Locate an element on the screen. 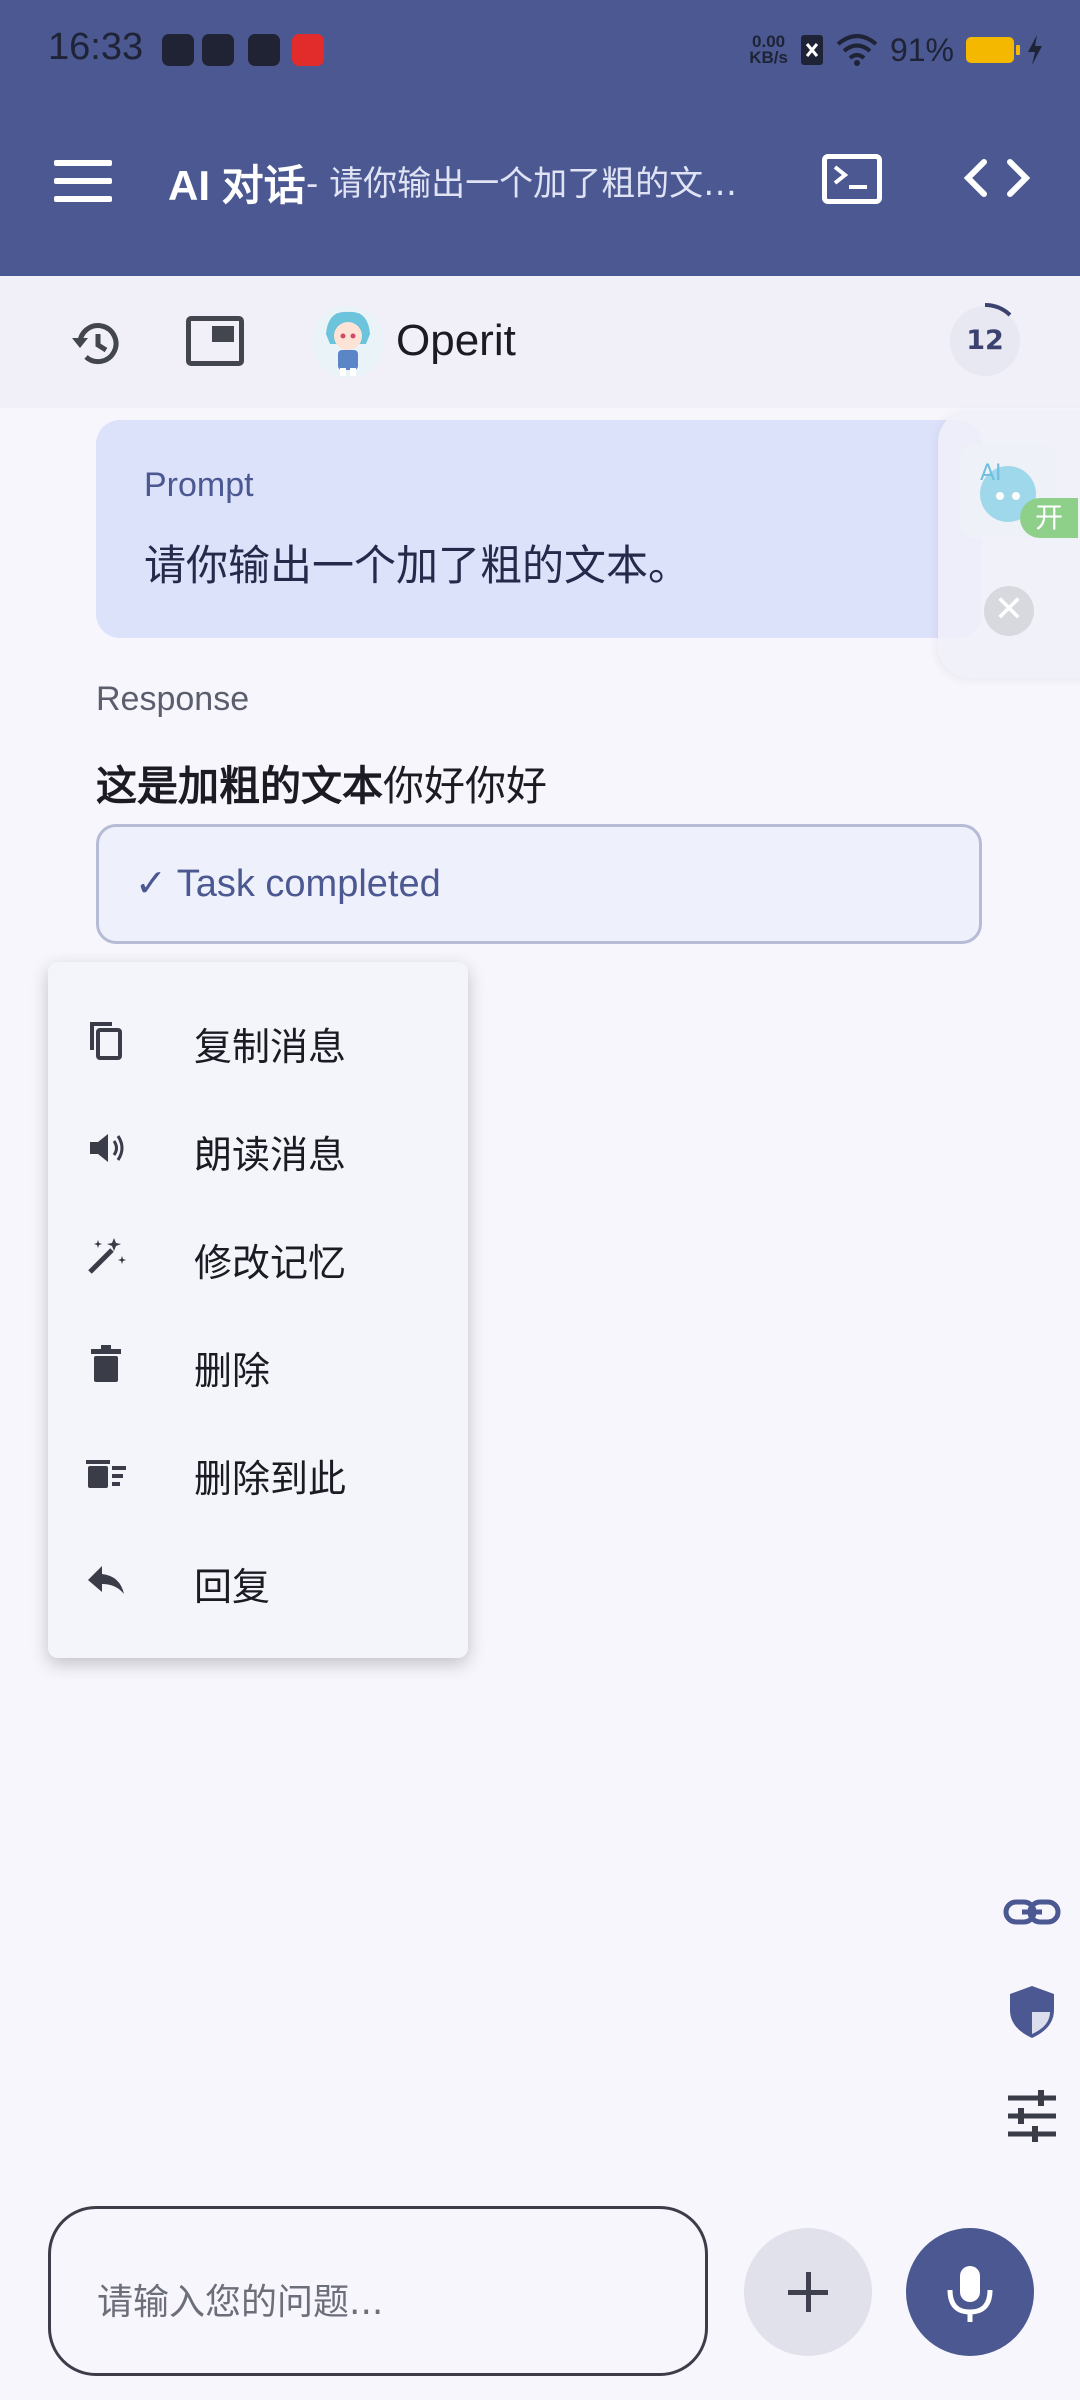  menu-item-label: 修改记忆 is located at coordinates (270, 1263).